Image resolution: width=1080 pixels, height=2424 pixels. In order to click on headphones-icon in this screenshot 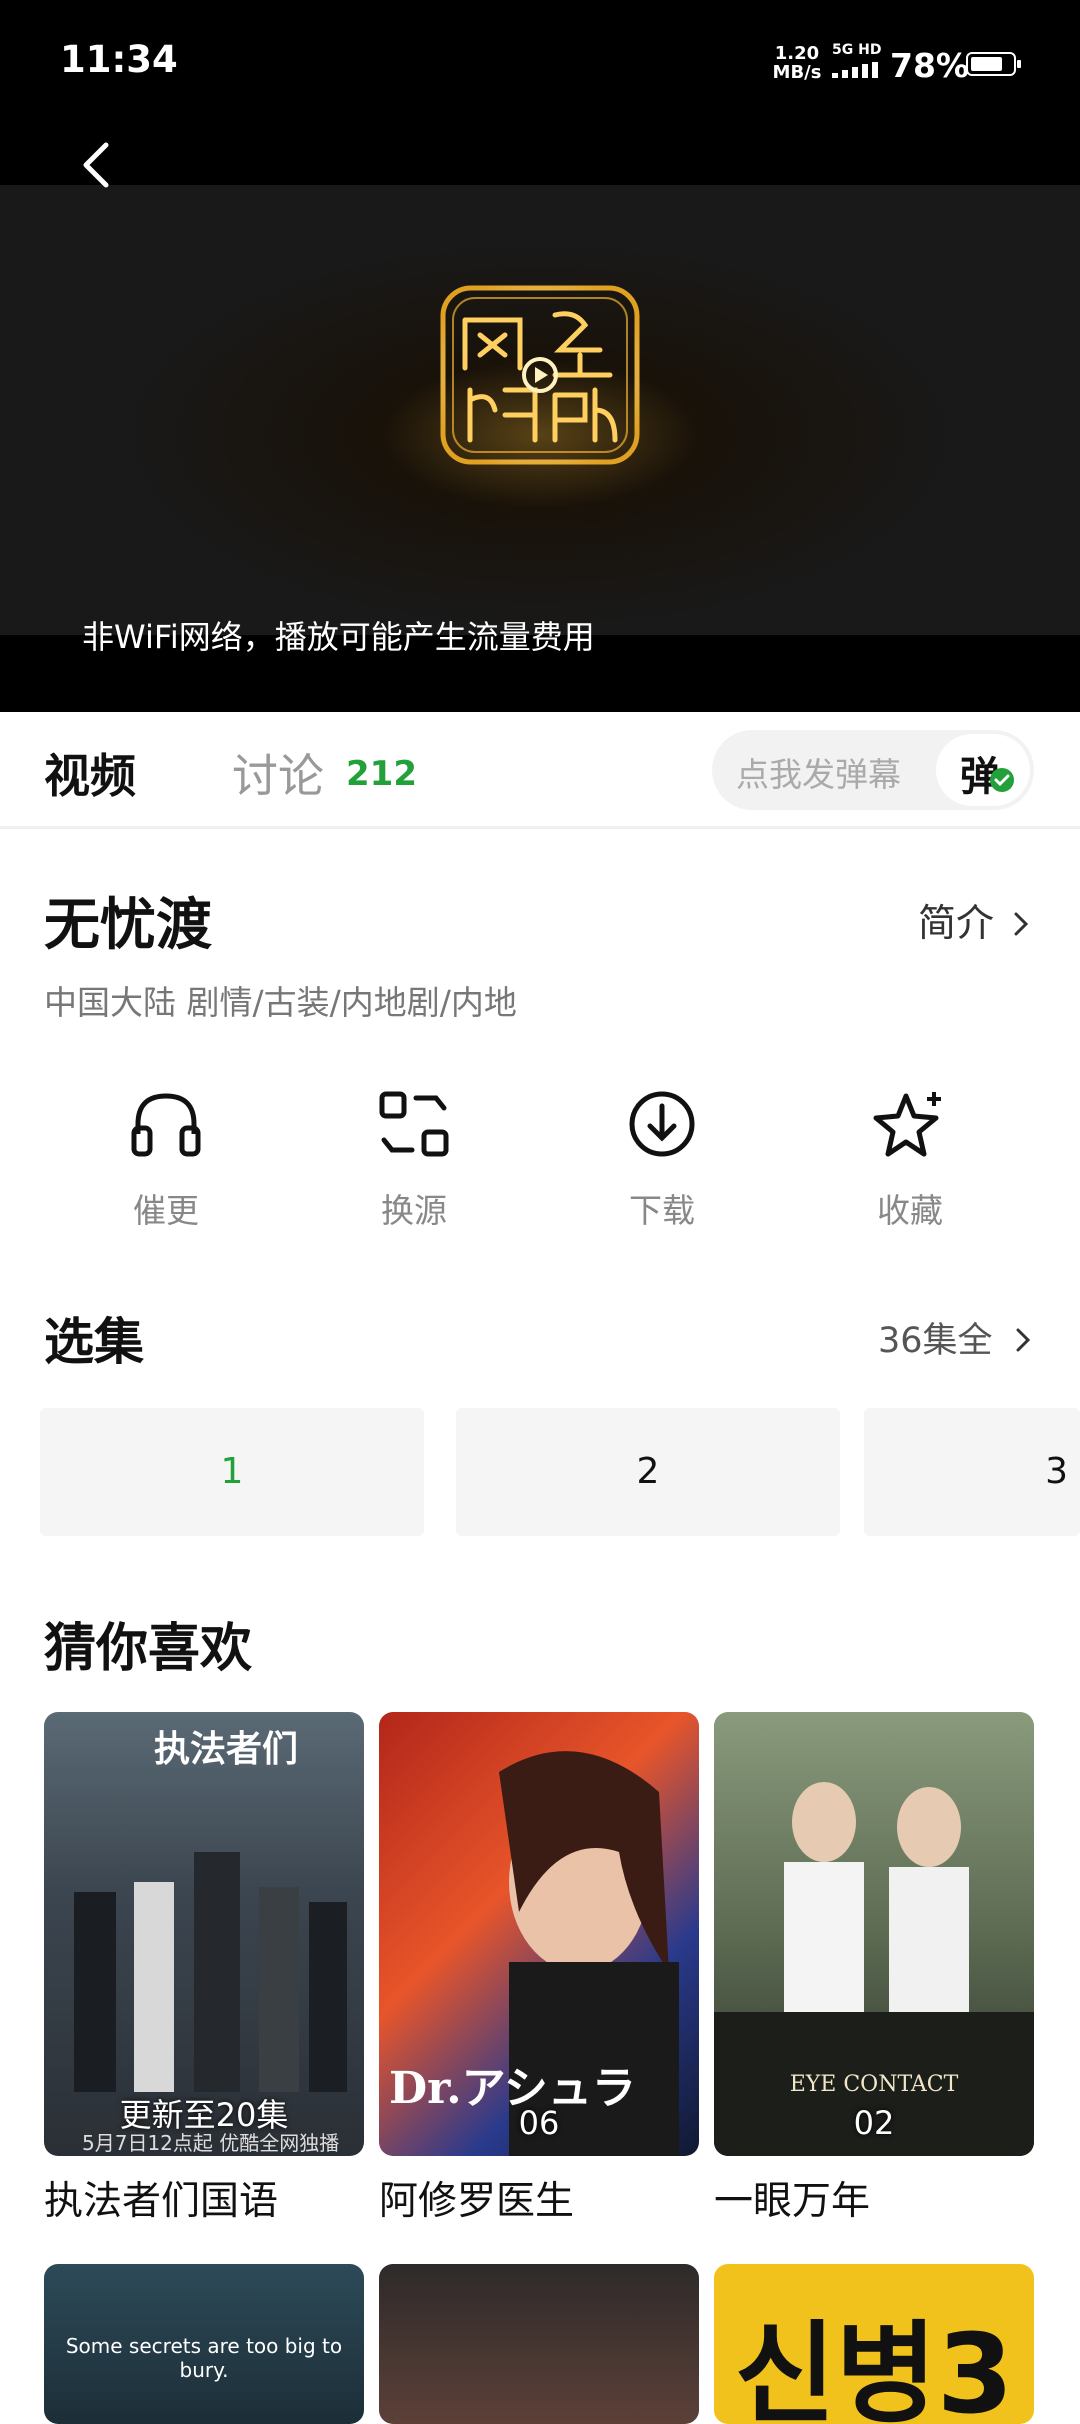, I will do `click(166, 1125)`.